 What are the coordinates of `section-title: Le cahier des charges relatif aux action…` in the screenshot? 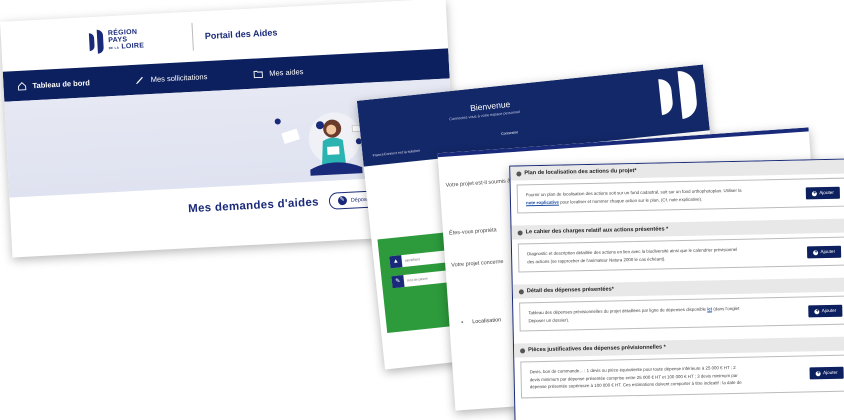 It's located at (597, 231).